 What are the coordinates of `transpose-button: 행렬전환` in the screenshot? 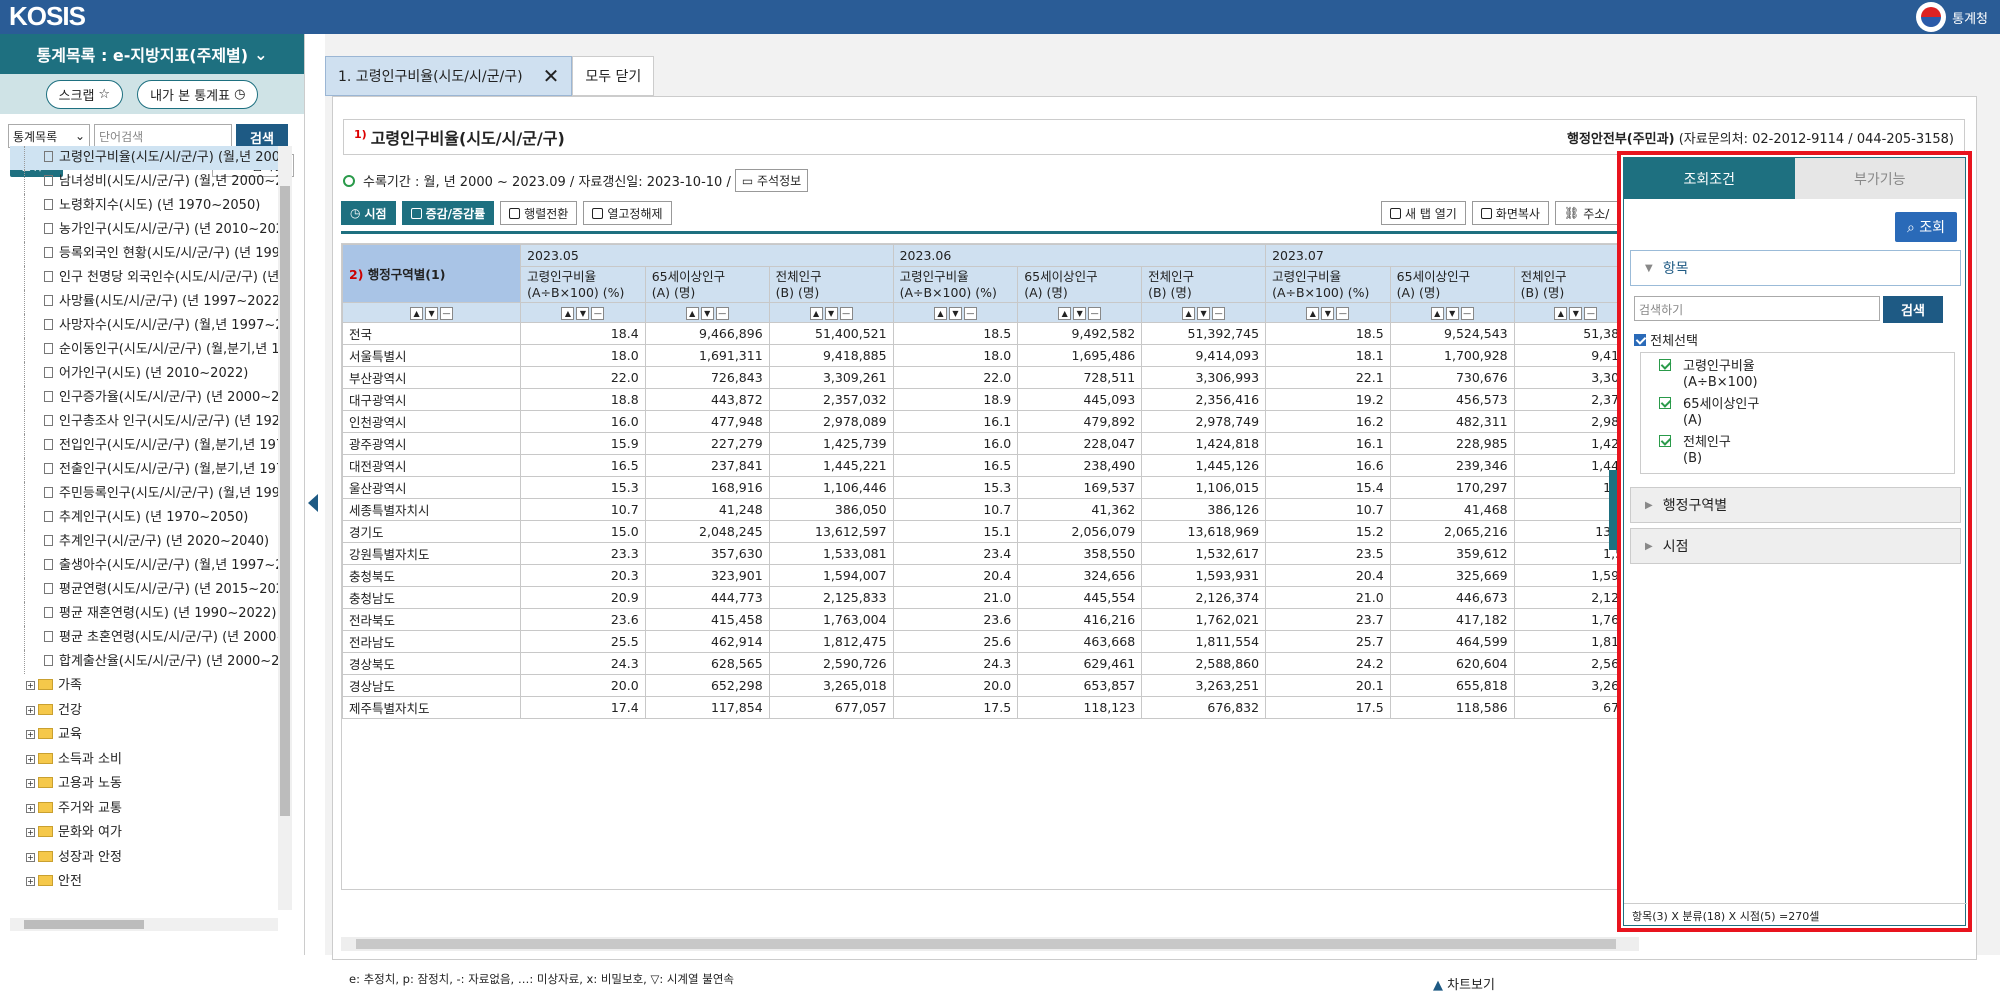 It's located at (539, 213).